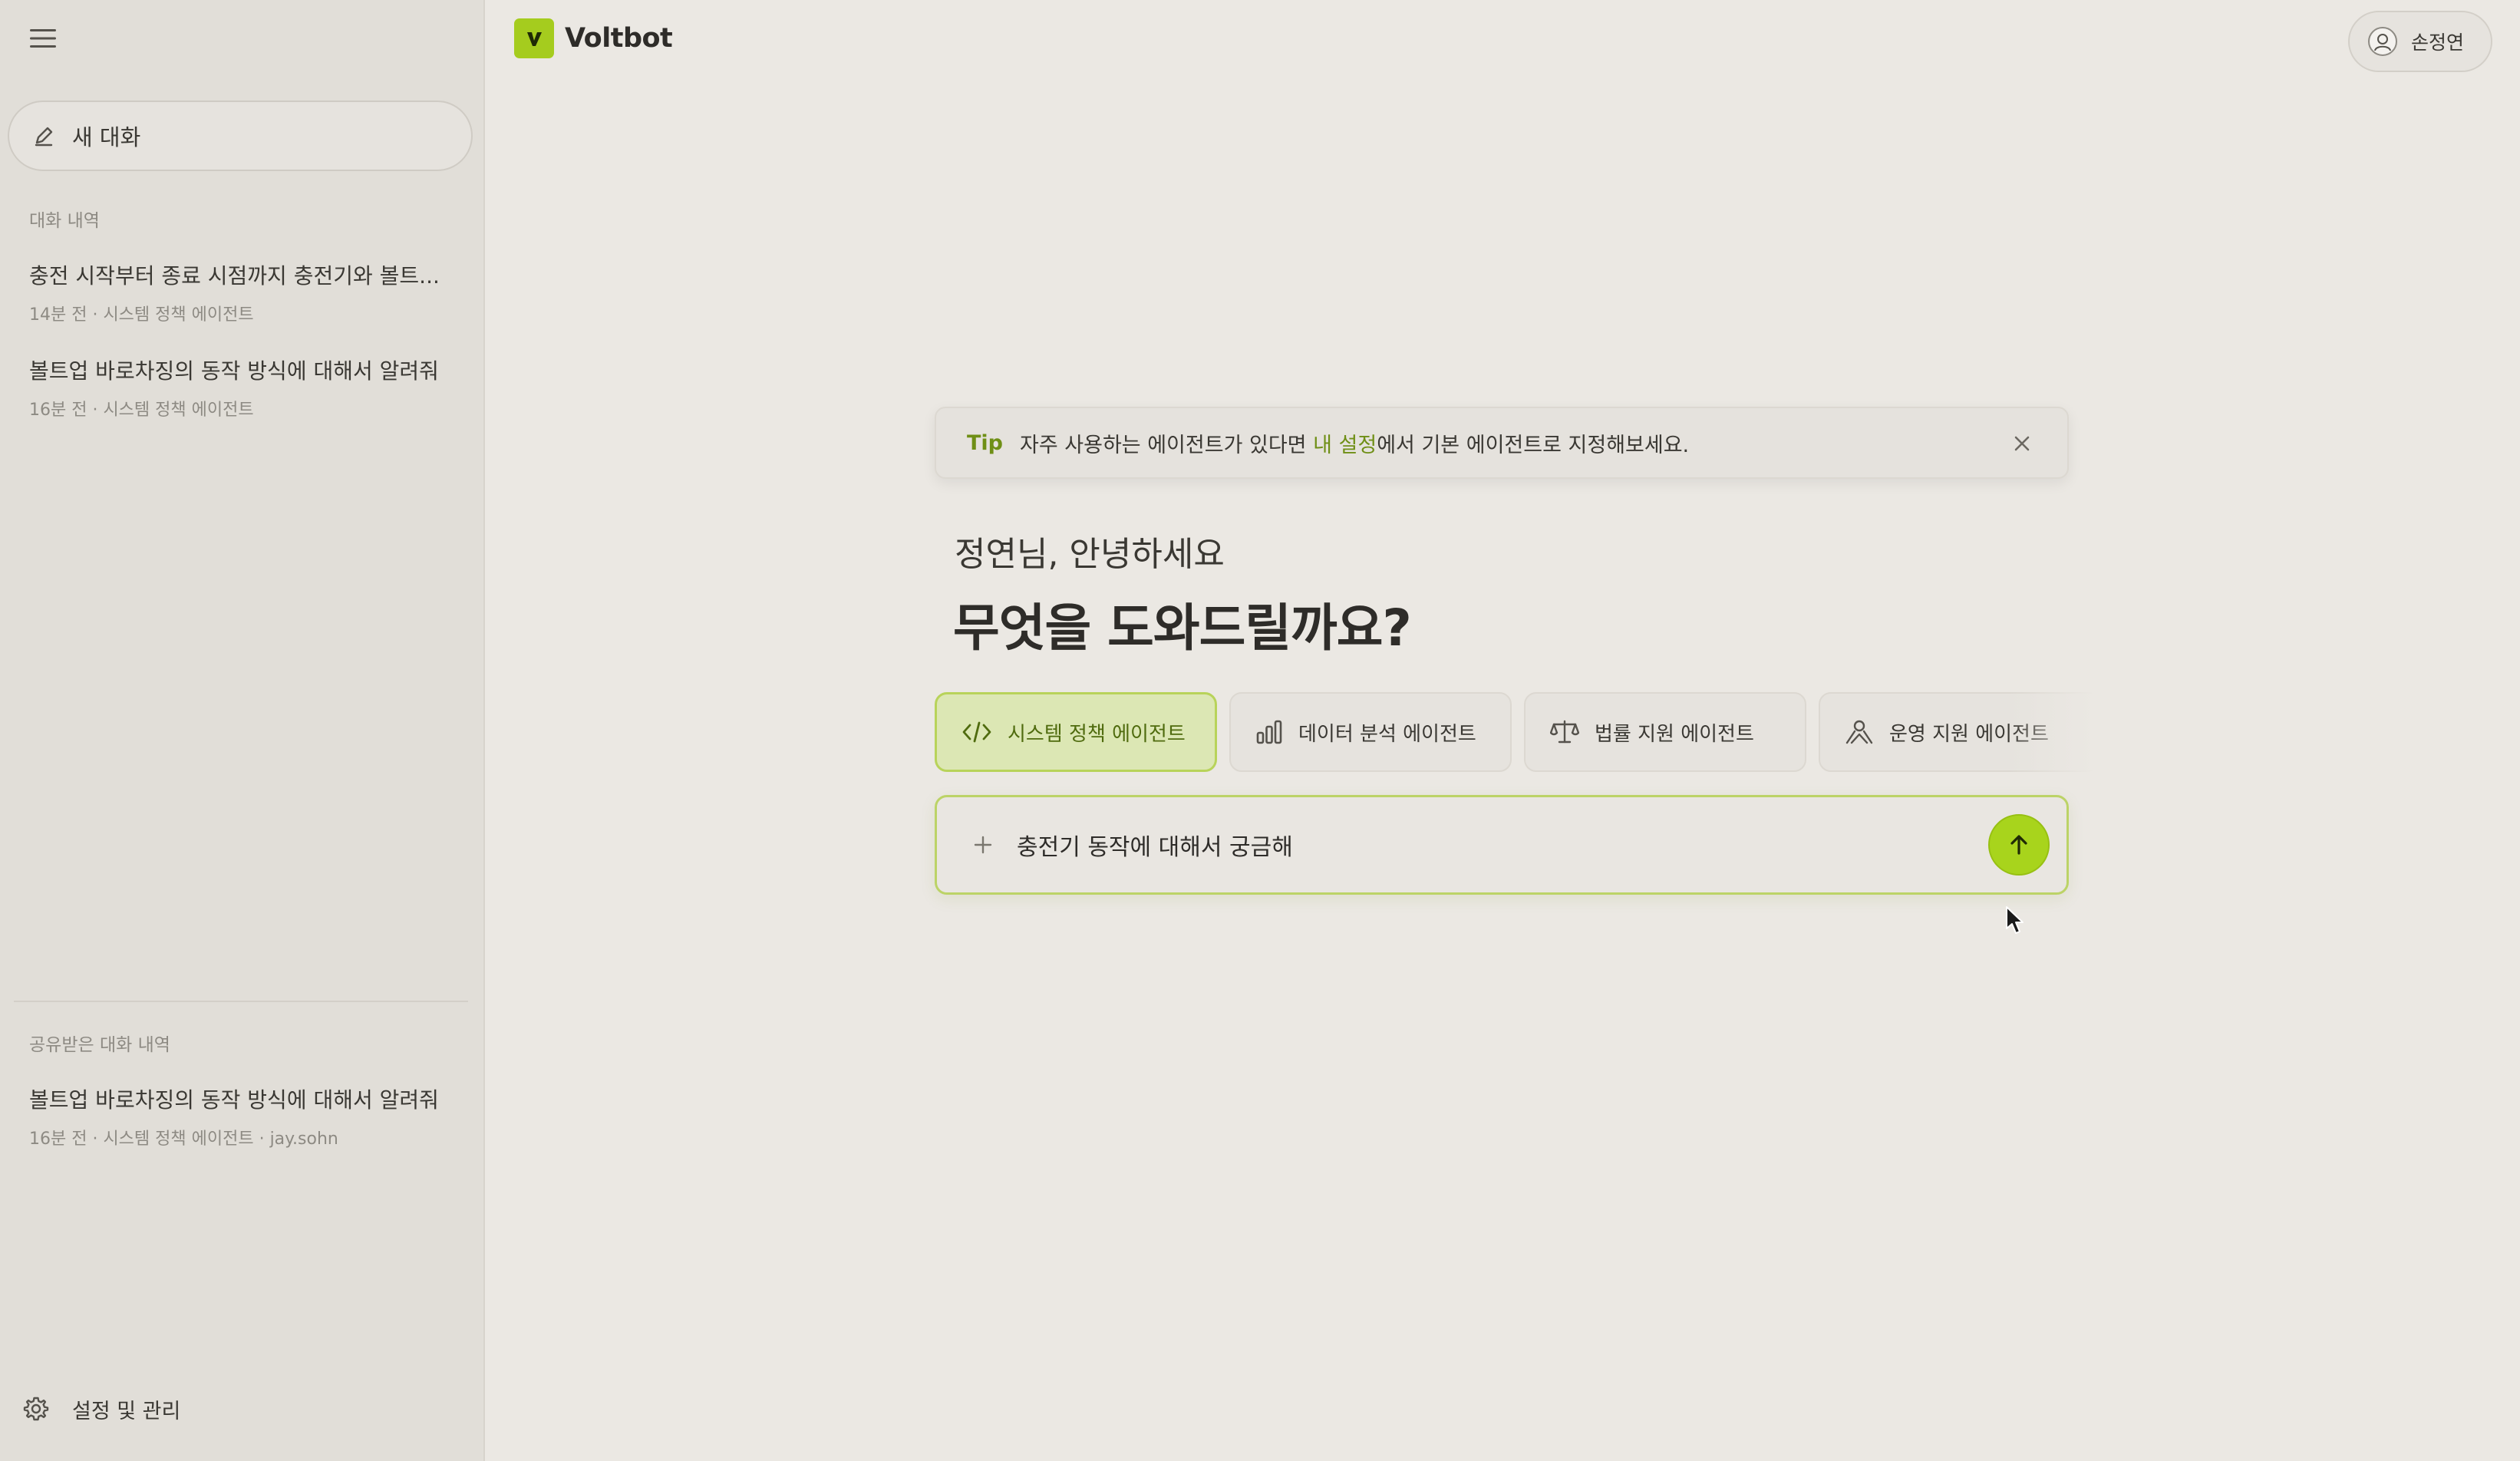  Describe the element at coordinates (985, 443) in the screenshot. I see `tip-label: Tip` at that location.